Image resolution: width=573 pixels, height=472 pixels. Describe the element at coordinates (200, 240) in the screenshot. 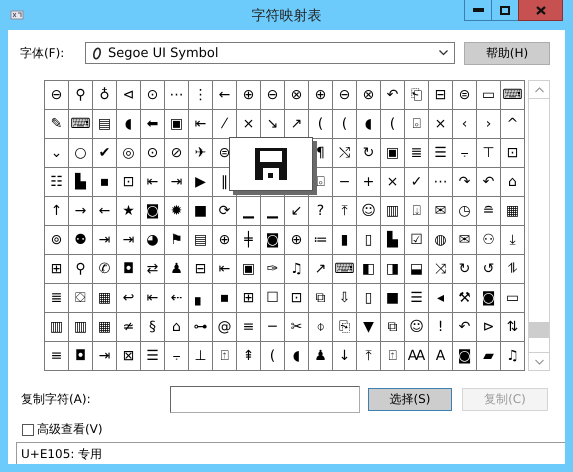

I see `glyph-cell: ▤` at that location.